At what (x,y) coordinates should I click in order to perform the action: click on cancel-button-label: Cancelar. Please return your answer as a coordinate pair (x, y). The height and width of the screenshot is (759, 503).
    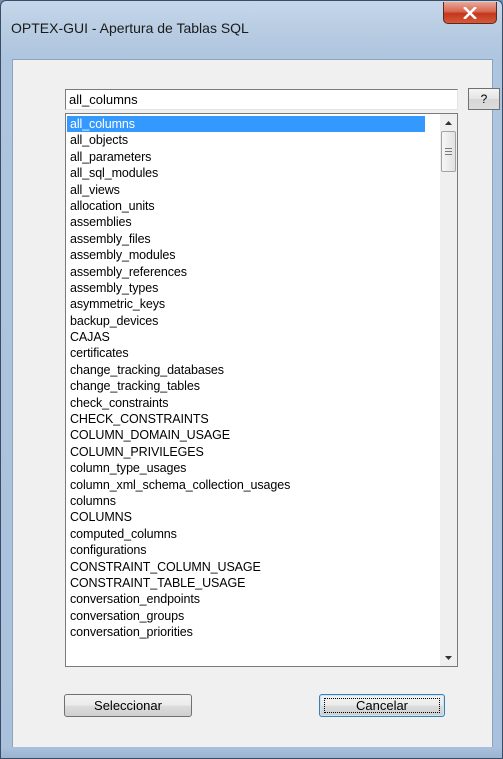
    Looking at the image, I should click on (382, 705).